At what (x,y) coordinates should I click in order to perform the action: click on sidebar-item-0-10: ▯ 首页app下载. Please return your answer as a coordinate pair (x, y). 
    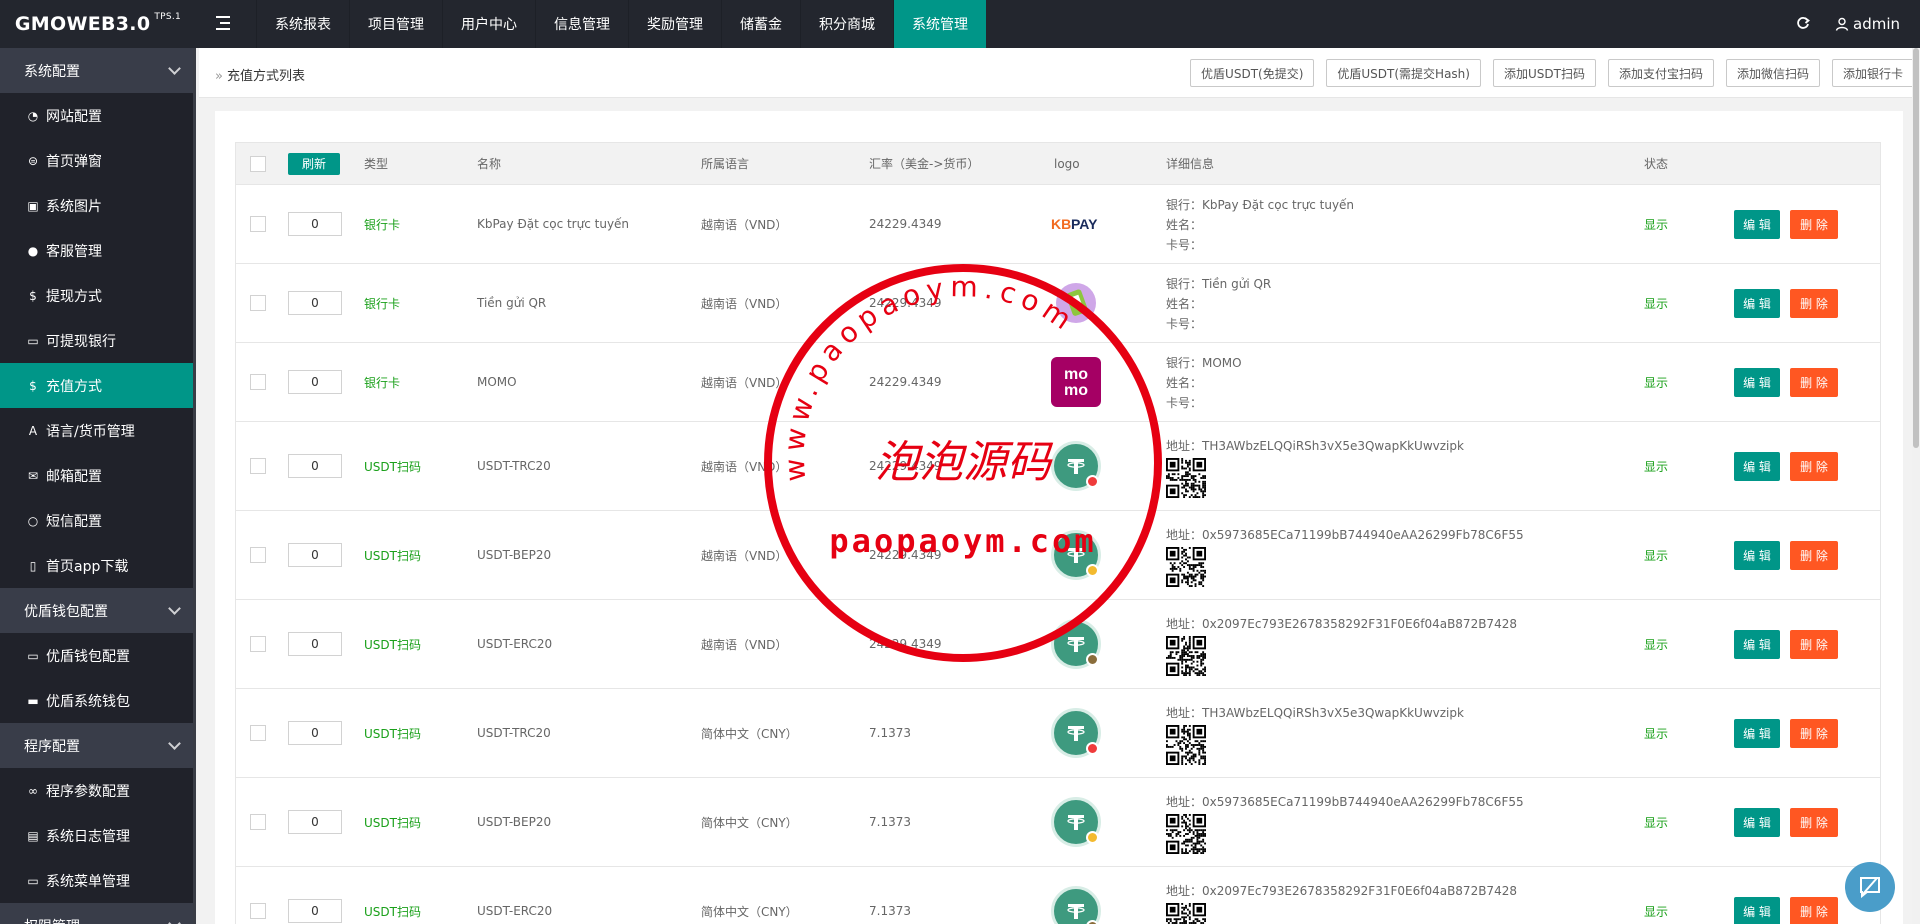
    Looking at the image, I should click on (96, 565).